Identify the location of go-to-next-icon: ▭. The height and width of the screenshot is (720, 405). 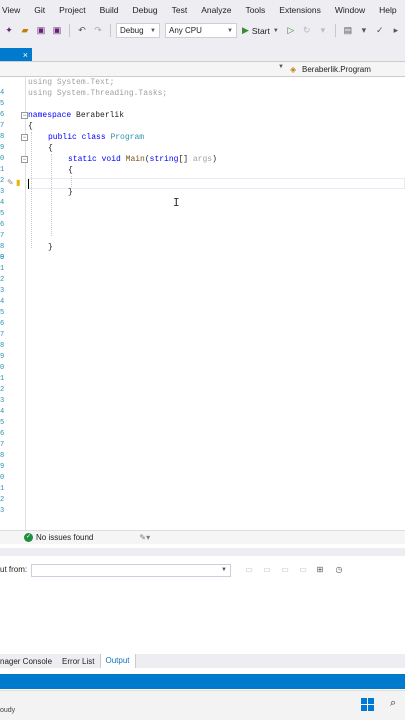
(285, 570).